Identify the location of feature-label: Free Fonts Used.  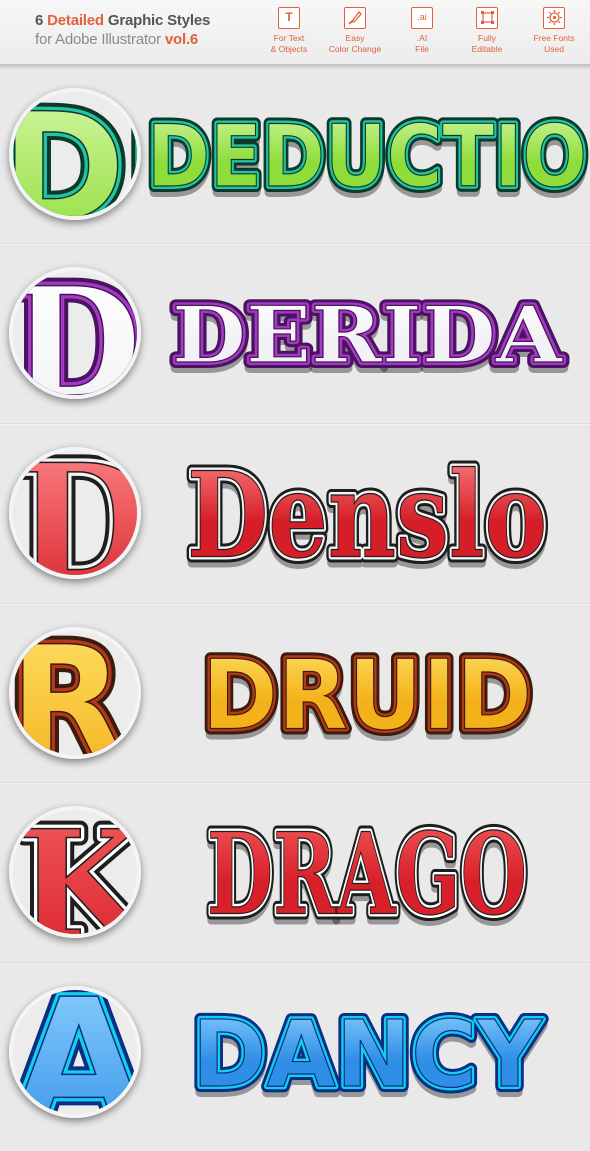
(554, 43).